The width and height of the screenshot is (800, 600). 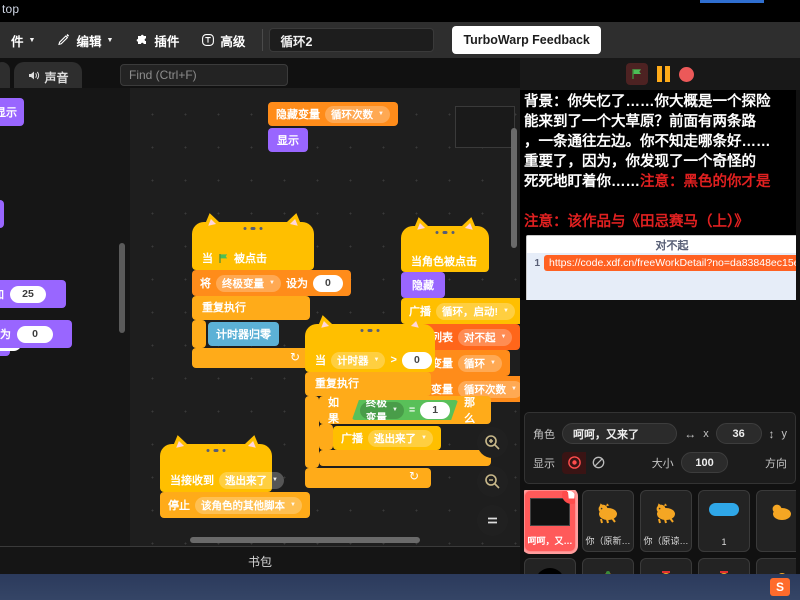 What do you see at coordinates (724, 521) in the screenshot?
I see `sprite-tile: 1` at bounding box center [724, 521].